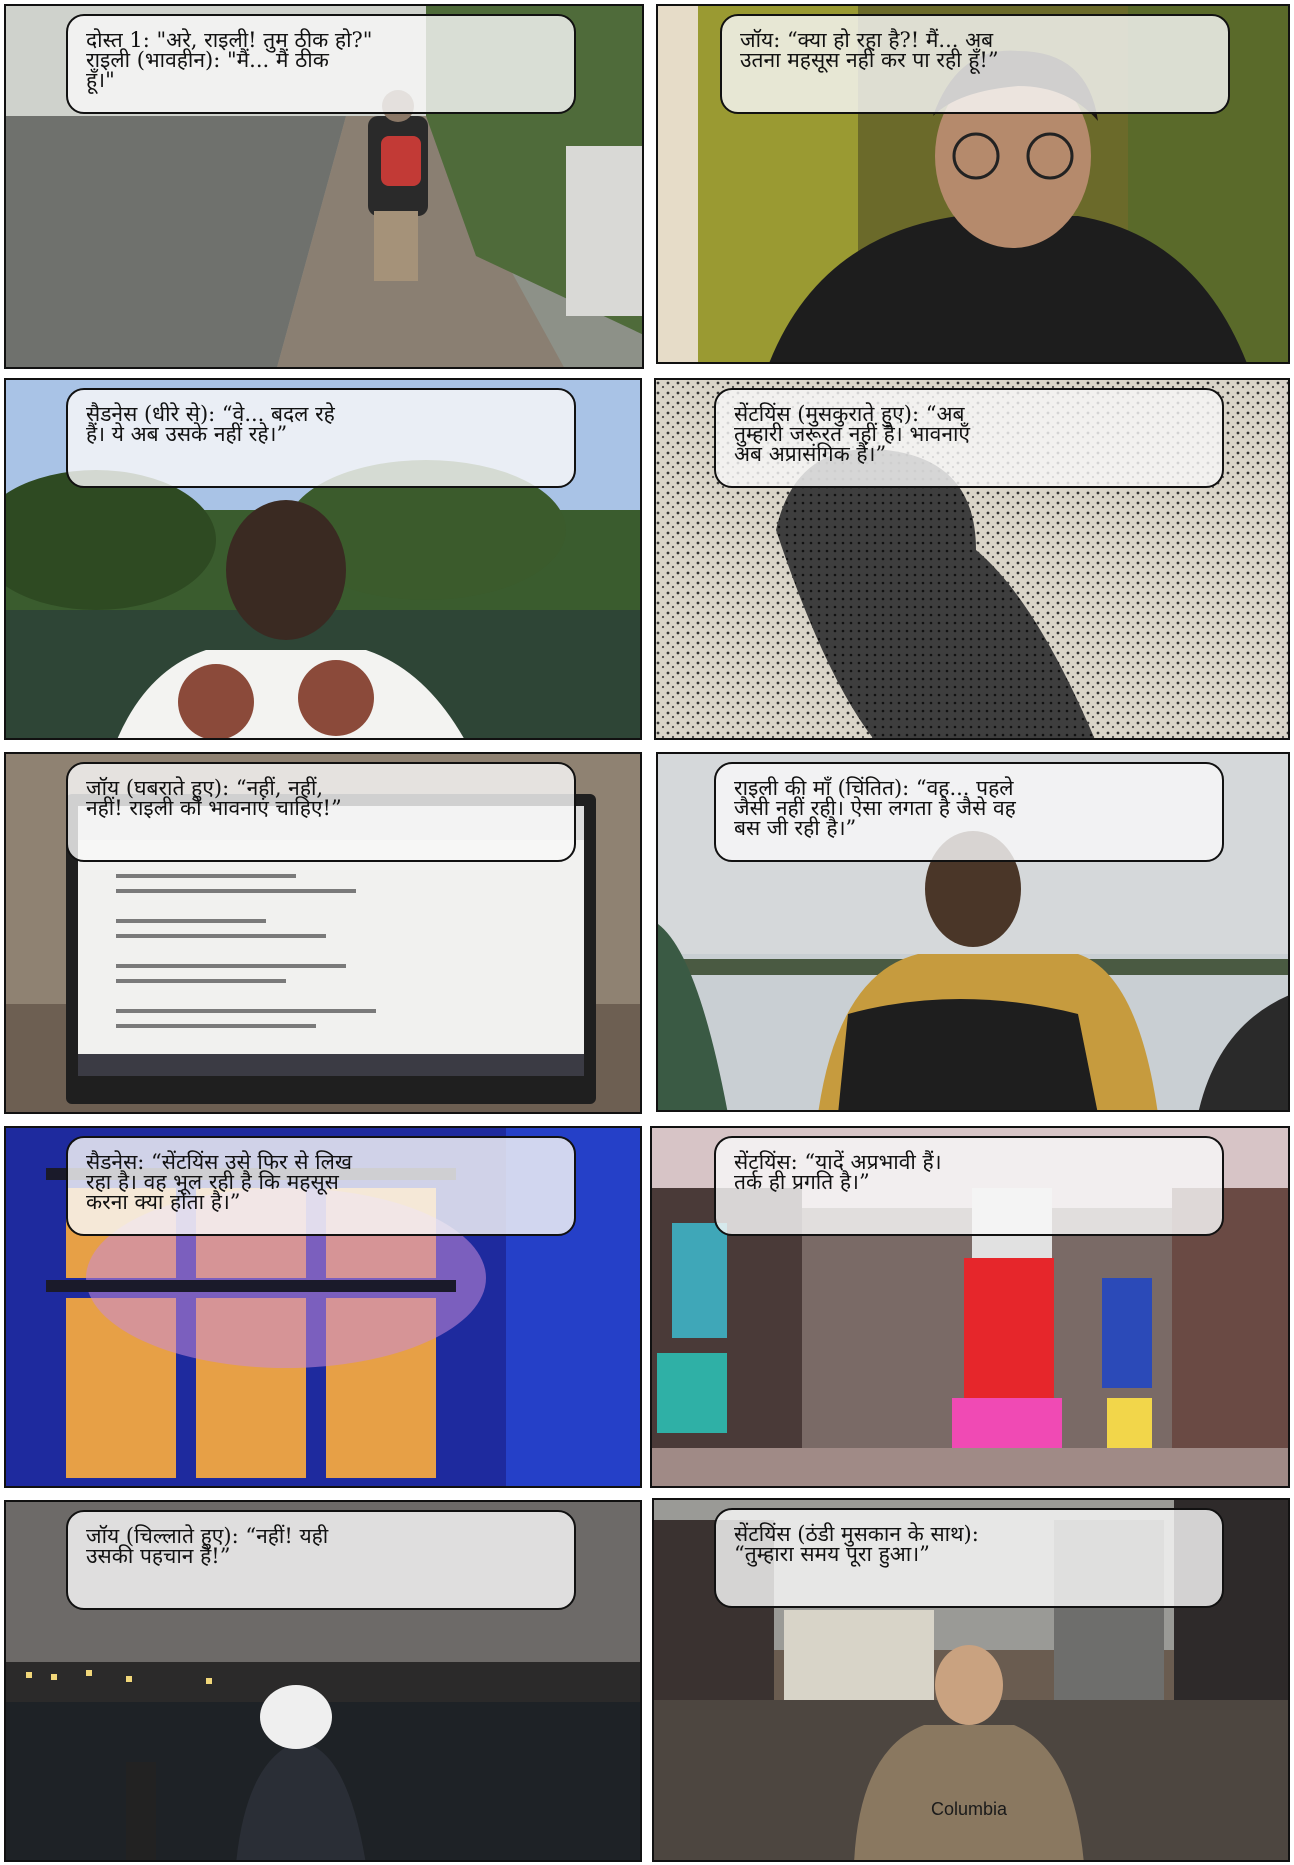 This screenshot has height=1865, width=1294. I want to click on hoodie-brand-text: Columbia, so click(969, 1809).